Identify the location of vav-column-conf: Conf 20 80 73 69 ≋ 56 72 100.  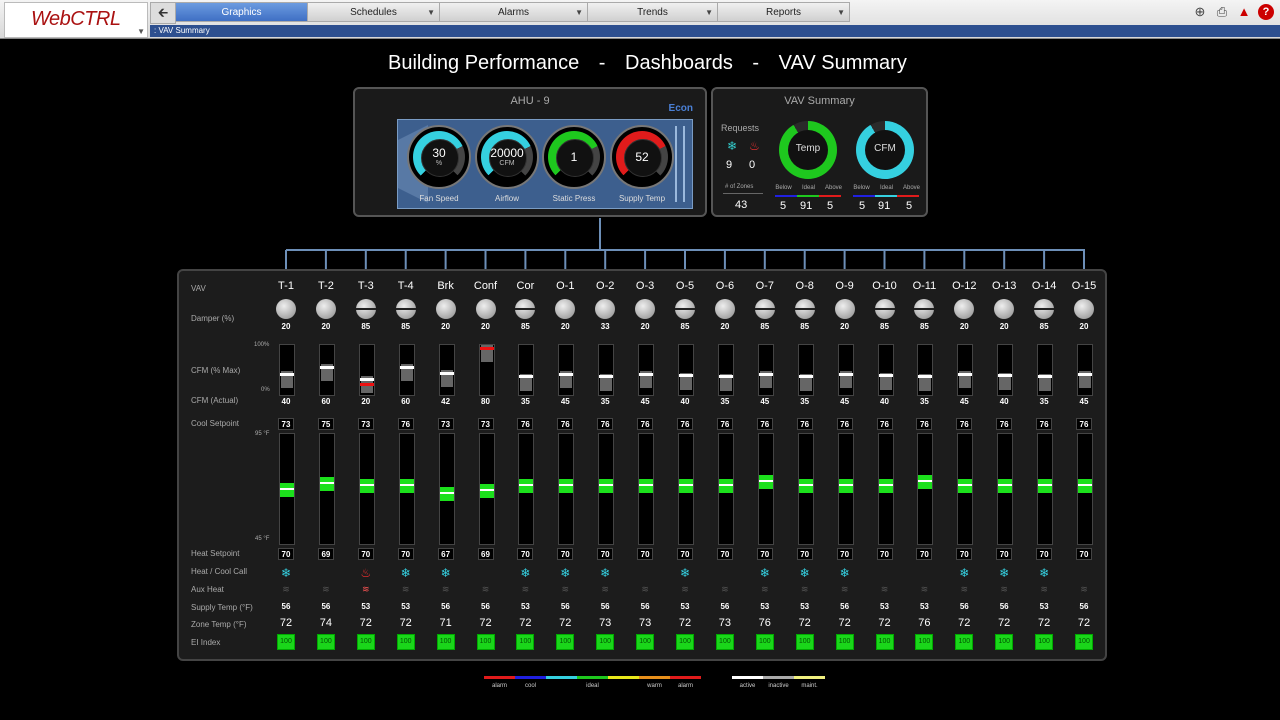
(486, 465).